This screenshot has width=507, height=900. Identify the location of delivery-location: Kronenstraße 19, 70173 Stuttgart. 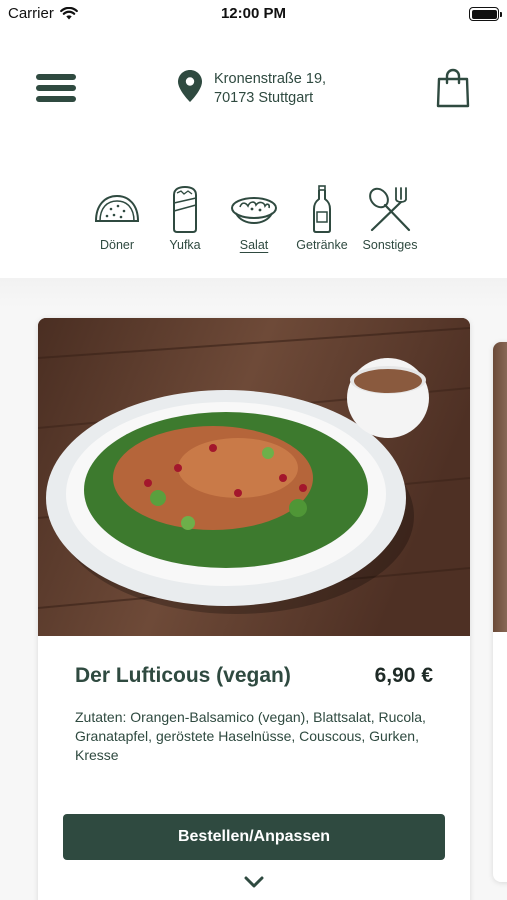
(252, 89).